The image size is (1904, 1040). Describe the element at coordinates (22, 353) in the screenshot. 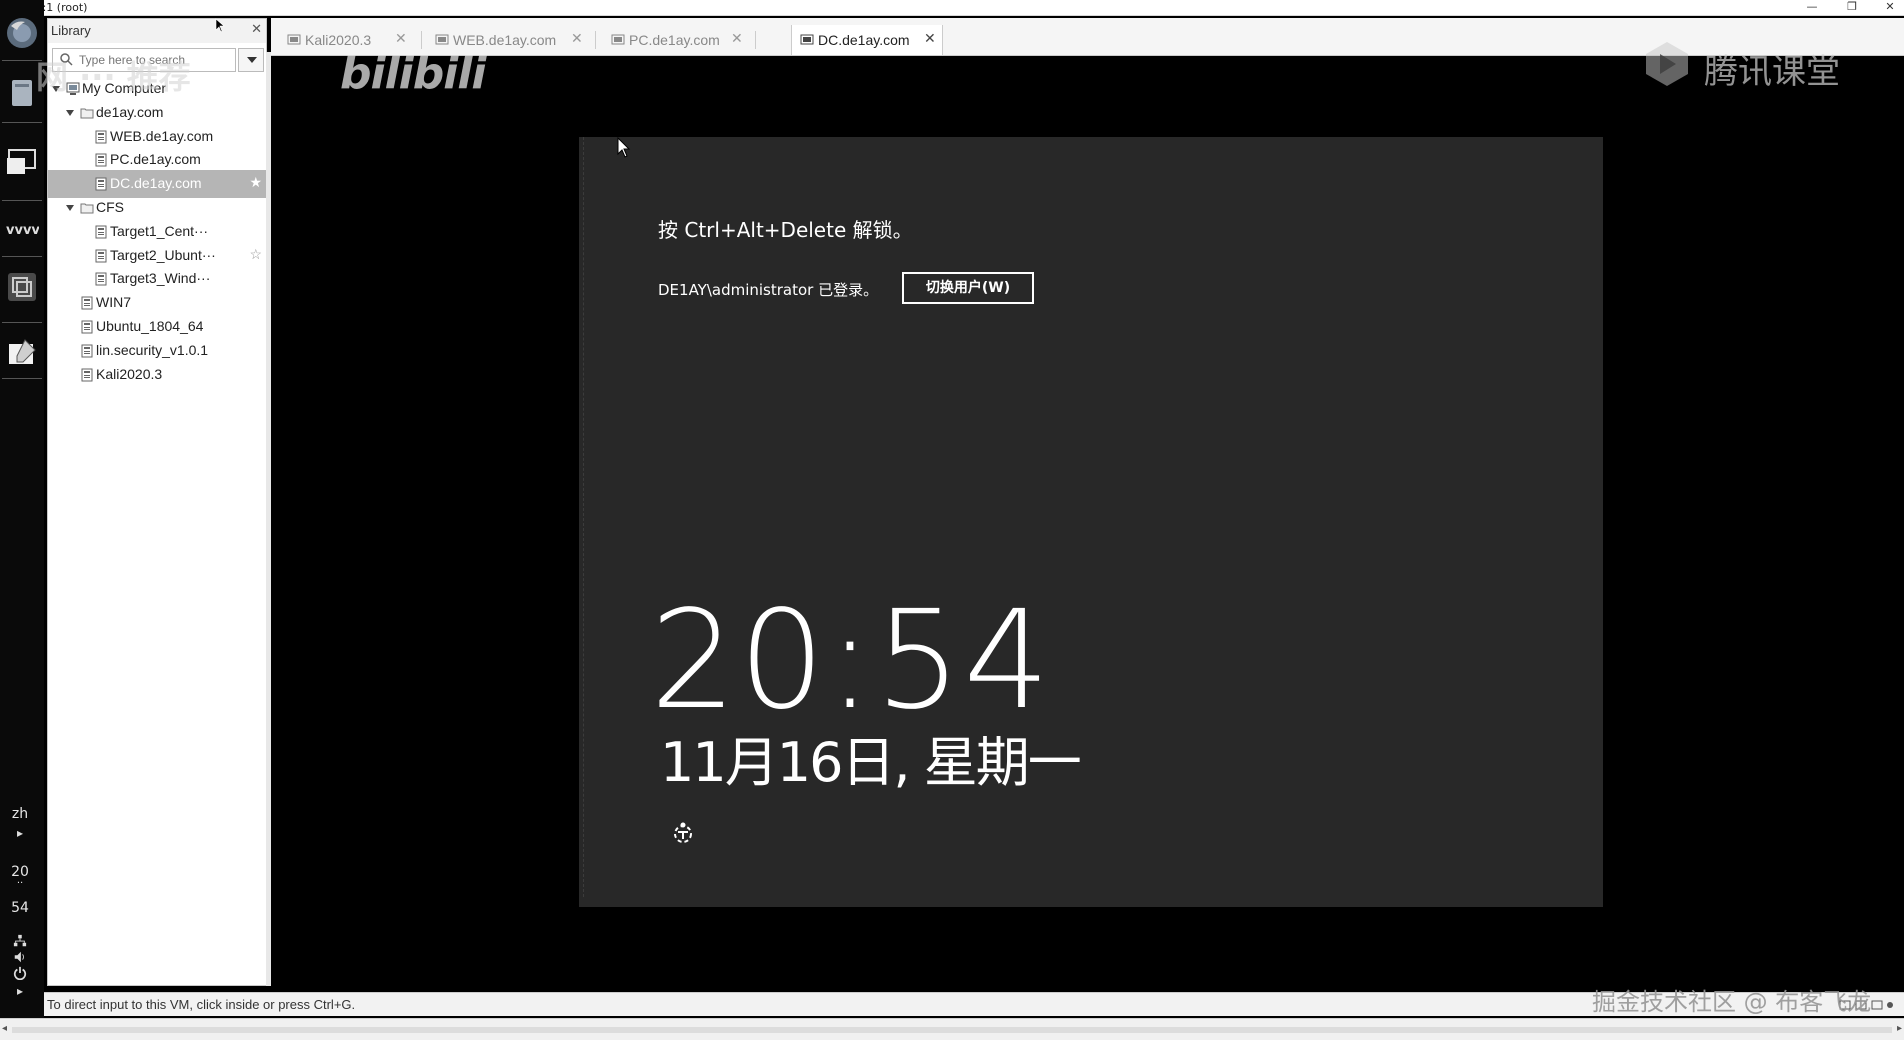

I see `editor-icon` at that location.